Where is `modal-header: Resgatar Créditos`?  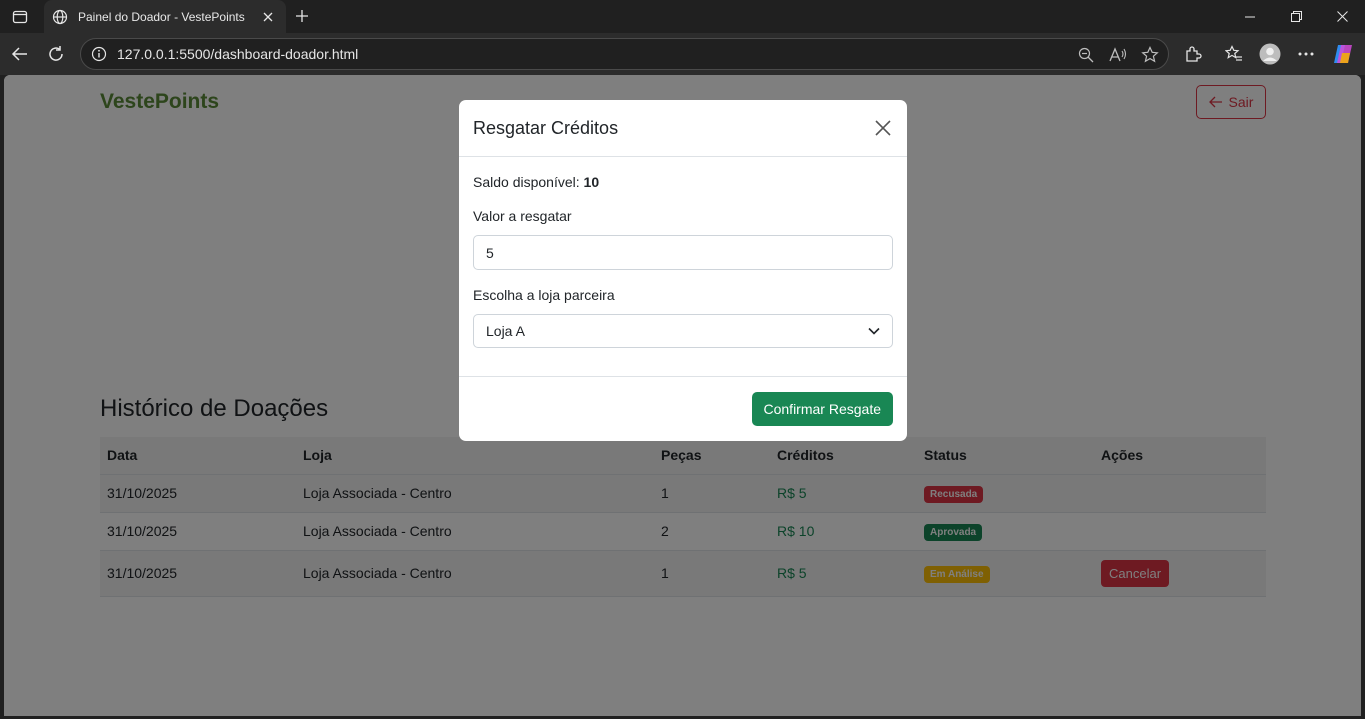 modal-header: Resgatar Créditos is located at coordinates (683, 128).